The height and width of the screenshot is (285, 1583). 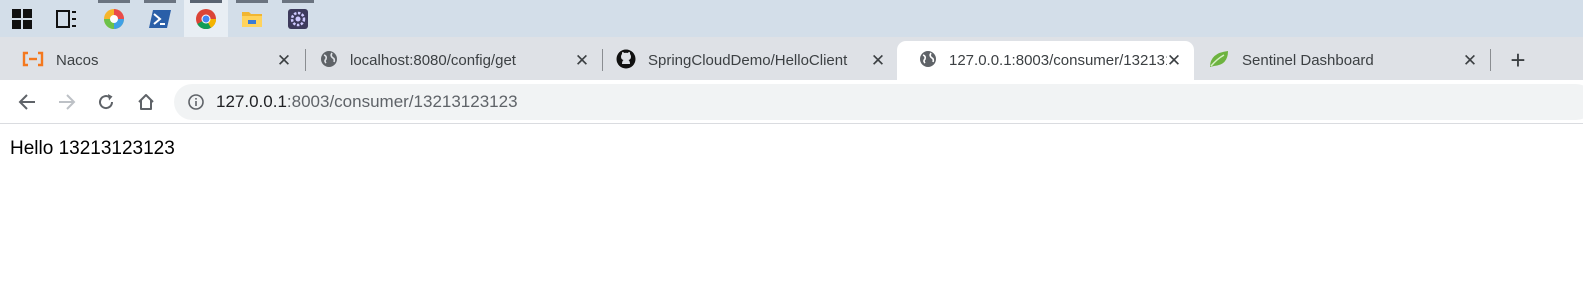 I want to click on task-view-icon, so click(x=66, y=18).